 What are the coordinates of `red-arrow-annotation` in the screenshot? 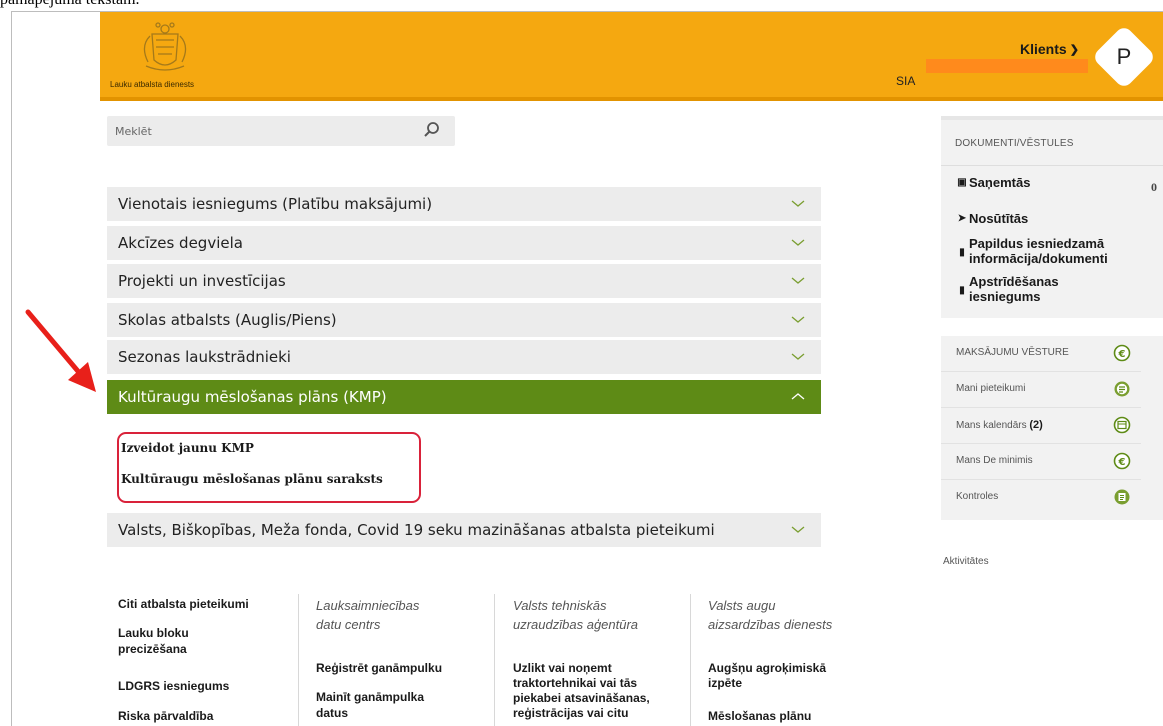 It's located at (60, 350).